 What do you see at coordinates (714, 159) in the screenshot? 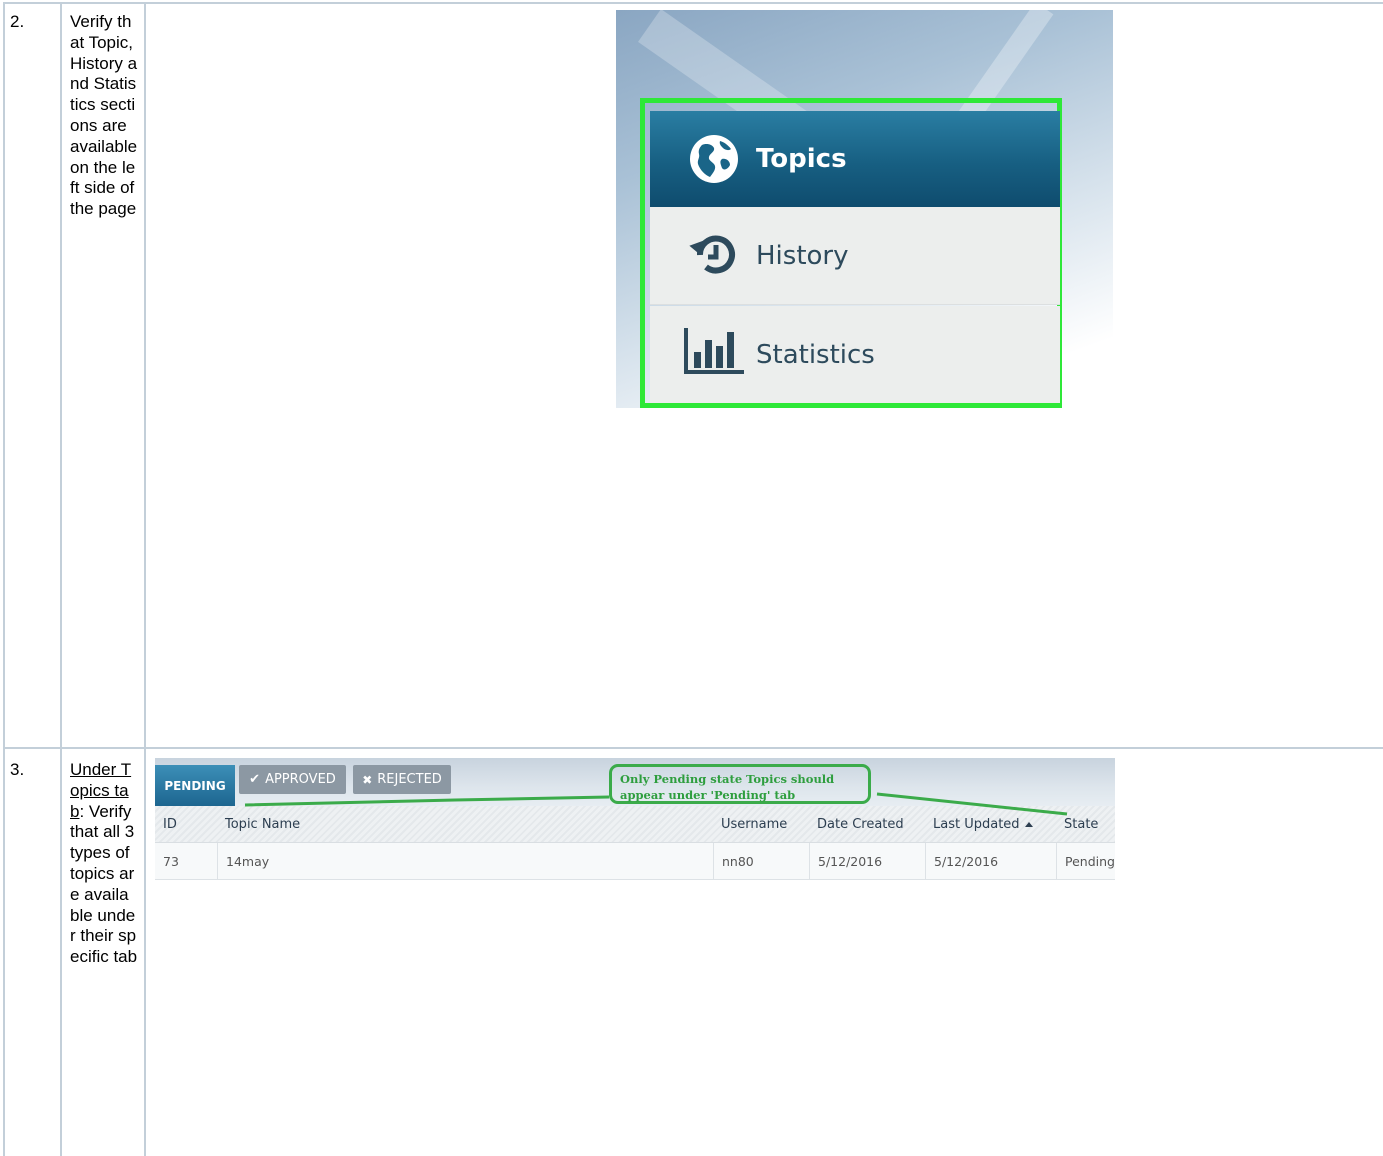
I see `globe-icon` at bounding box center [714, 159].